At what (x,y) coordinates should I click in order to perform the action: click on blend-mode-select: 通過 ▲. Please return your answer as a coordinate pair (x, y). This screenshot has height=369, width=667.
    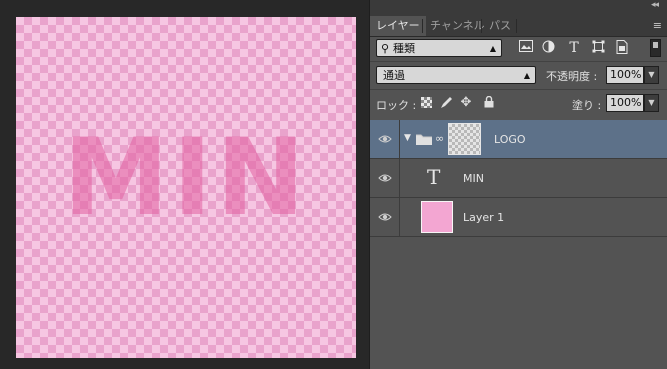
    Looking at the image, I should click on (456, 75).